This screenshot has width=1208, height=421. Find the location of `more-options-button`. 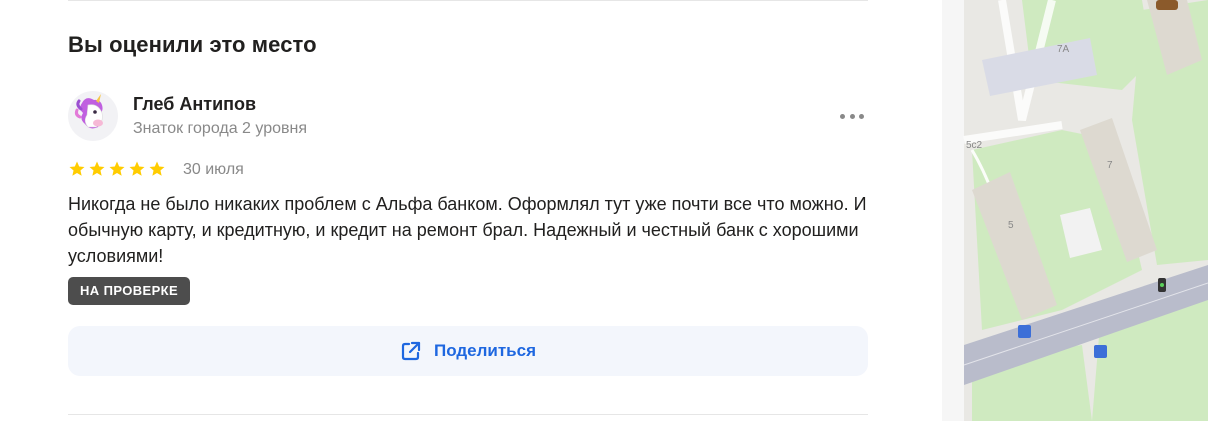

more-options-button is located at coordinates (852, 116).